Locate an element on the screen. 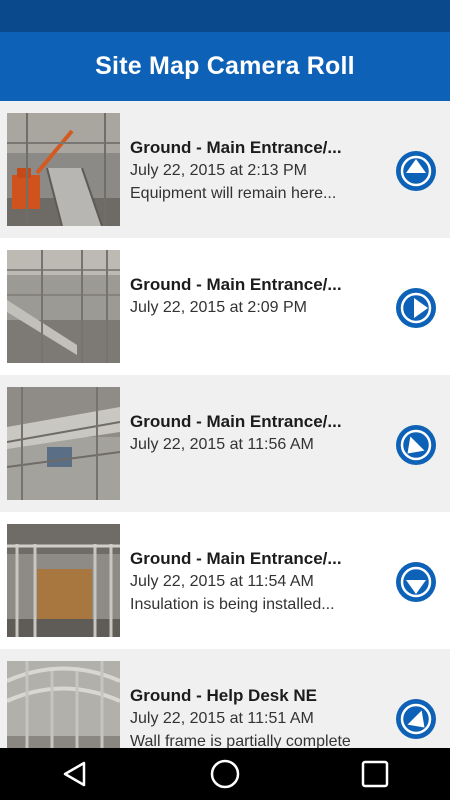 The width and height of the screenshot is (450, 800). compass-southeast-icon is located at coordinates (416, 719).